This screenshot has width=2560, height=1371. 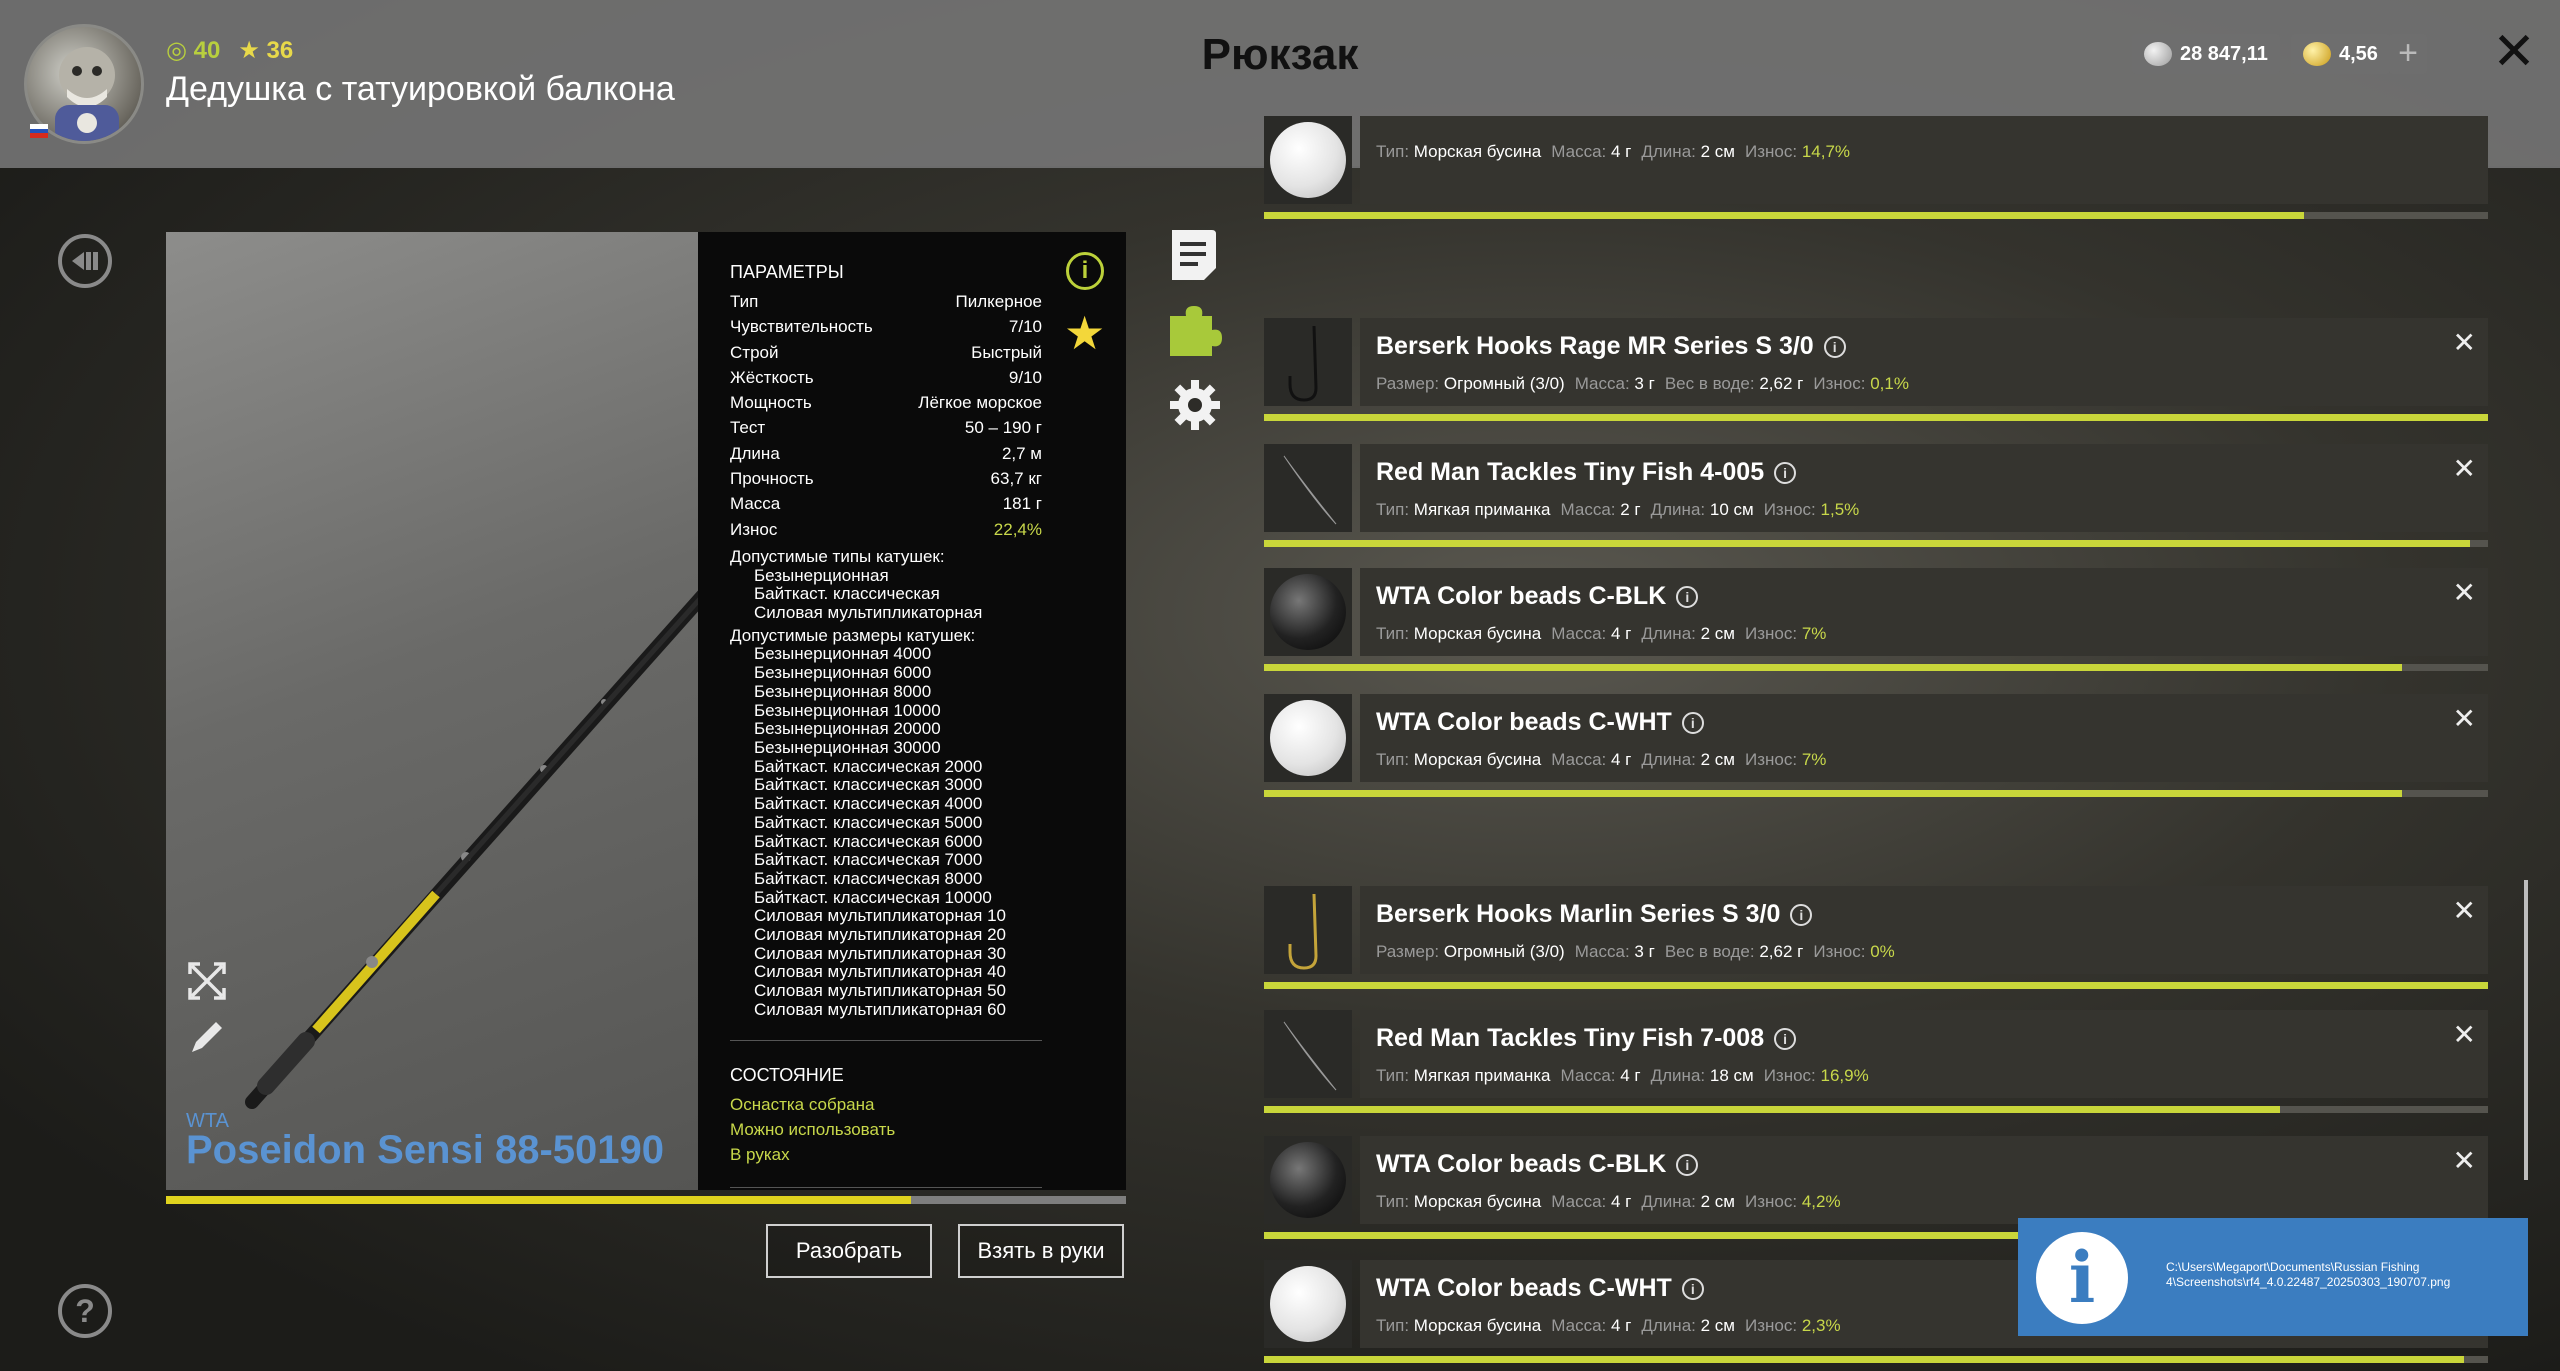 I want to click on item-title: WTA Color beads C-WHT i, so click(x=1540, y=1288).